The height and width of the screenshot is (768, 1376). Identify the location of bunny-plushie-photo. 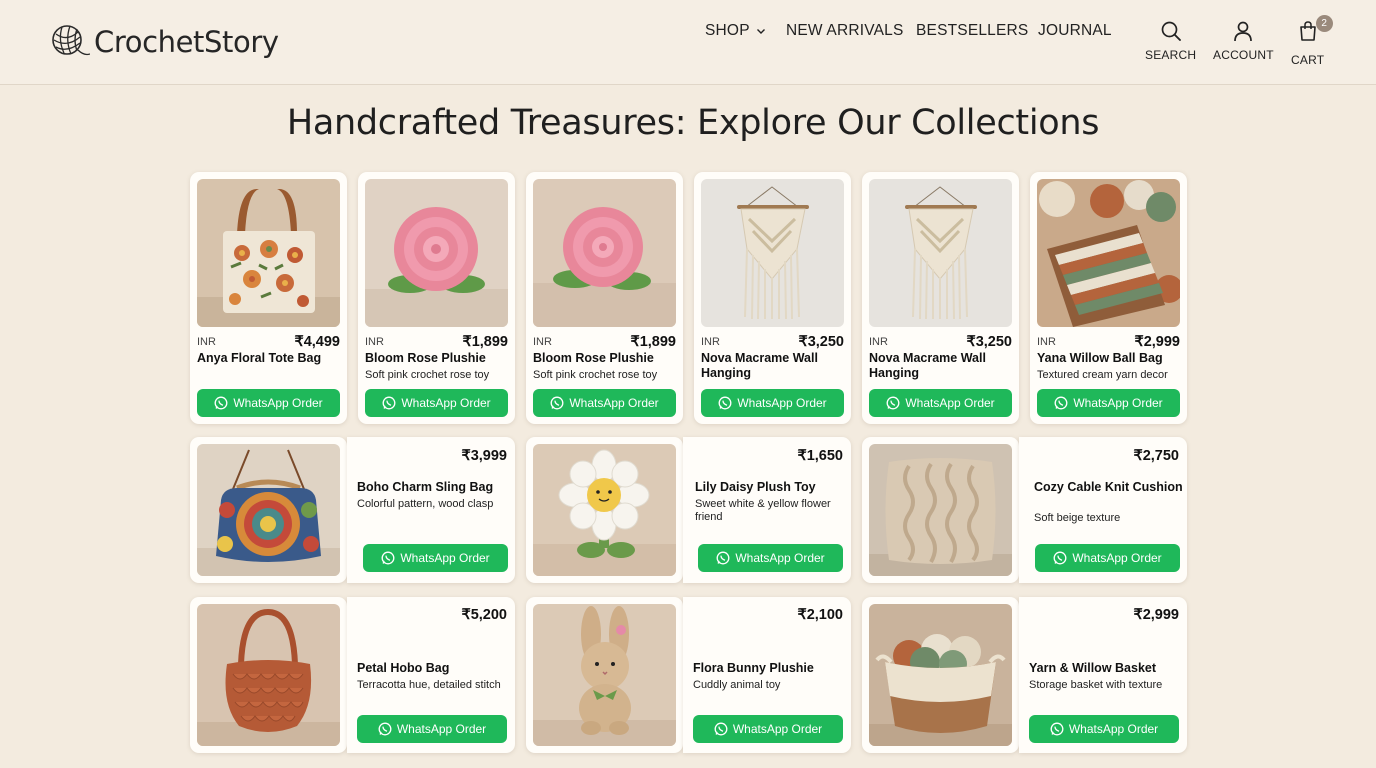
(604, 675).